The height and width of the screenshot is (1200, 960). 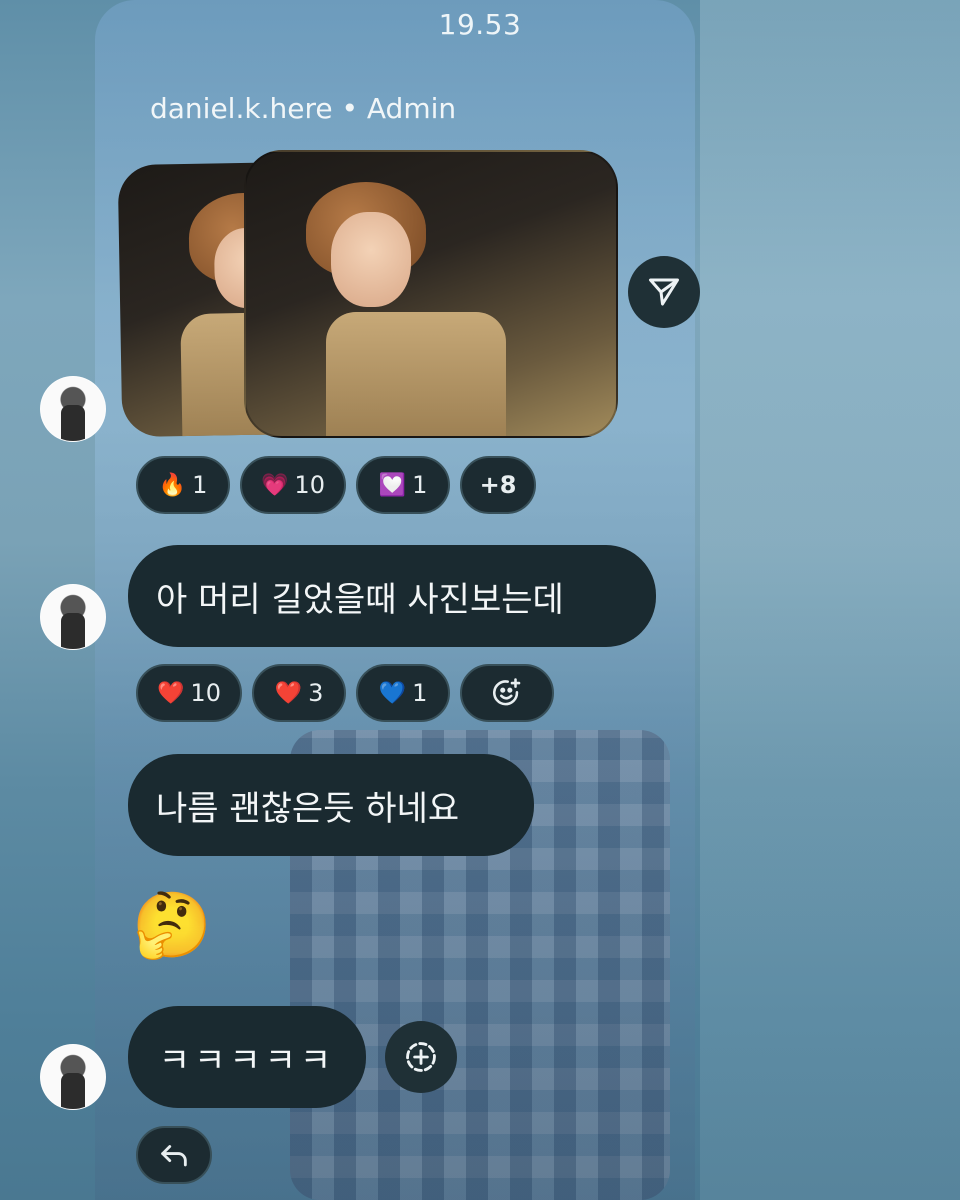 What do you see at coordinates (308, 808) in the screenshot?
I see `message-text: 나름 괜찮은듯 하네요` at bounding box center [308, 808].